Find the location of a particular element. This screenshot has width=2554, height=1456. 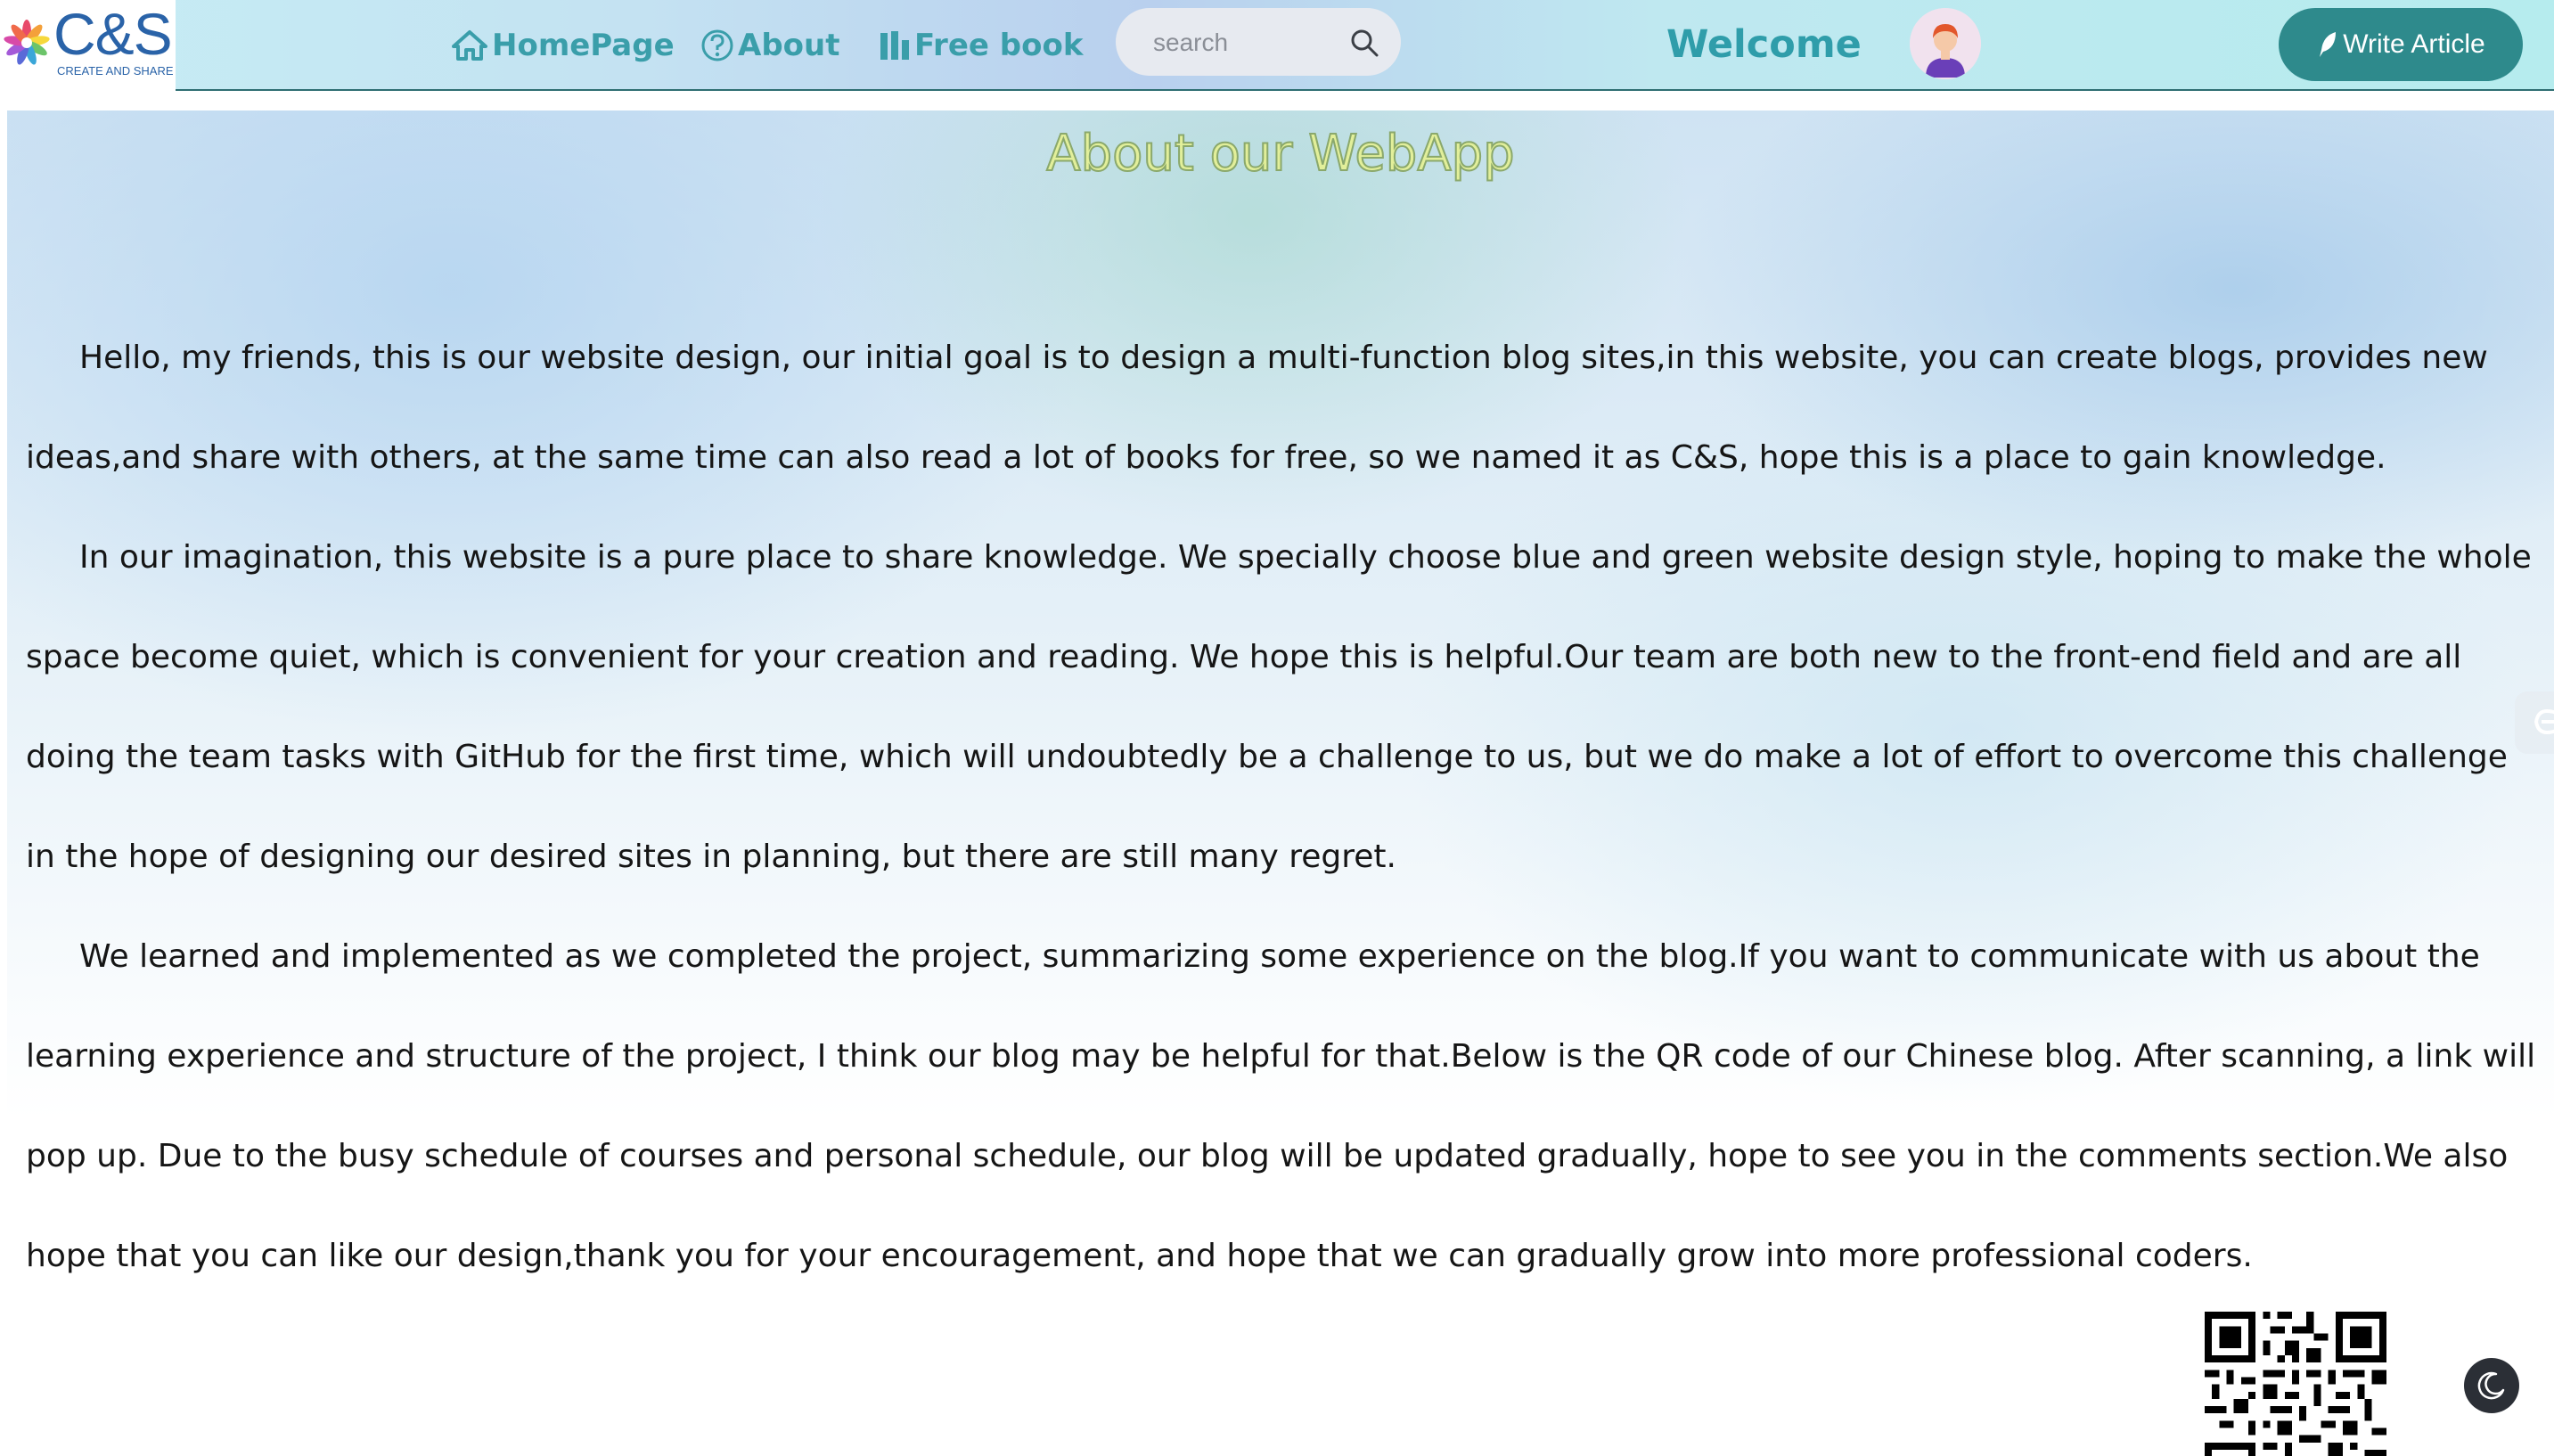

dark-mode-toggle is located at coordinates (2491, 1385).